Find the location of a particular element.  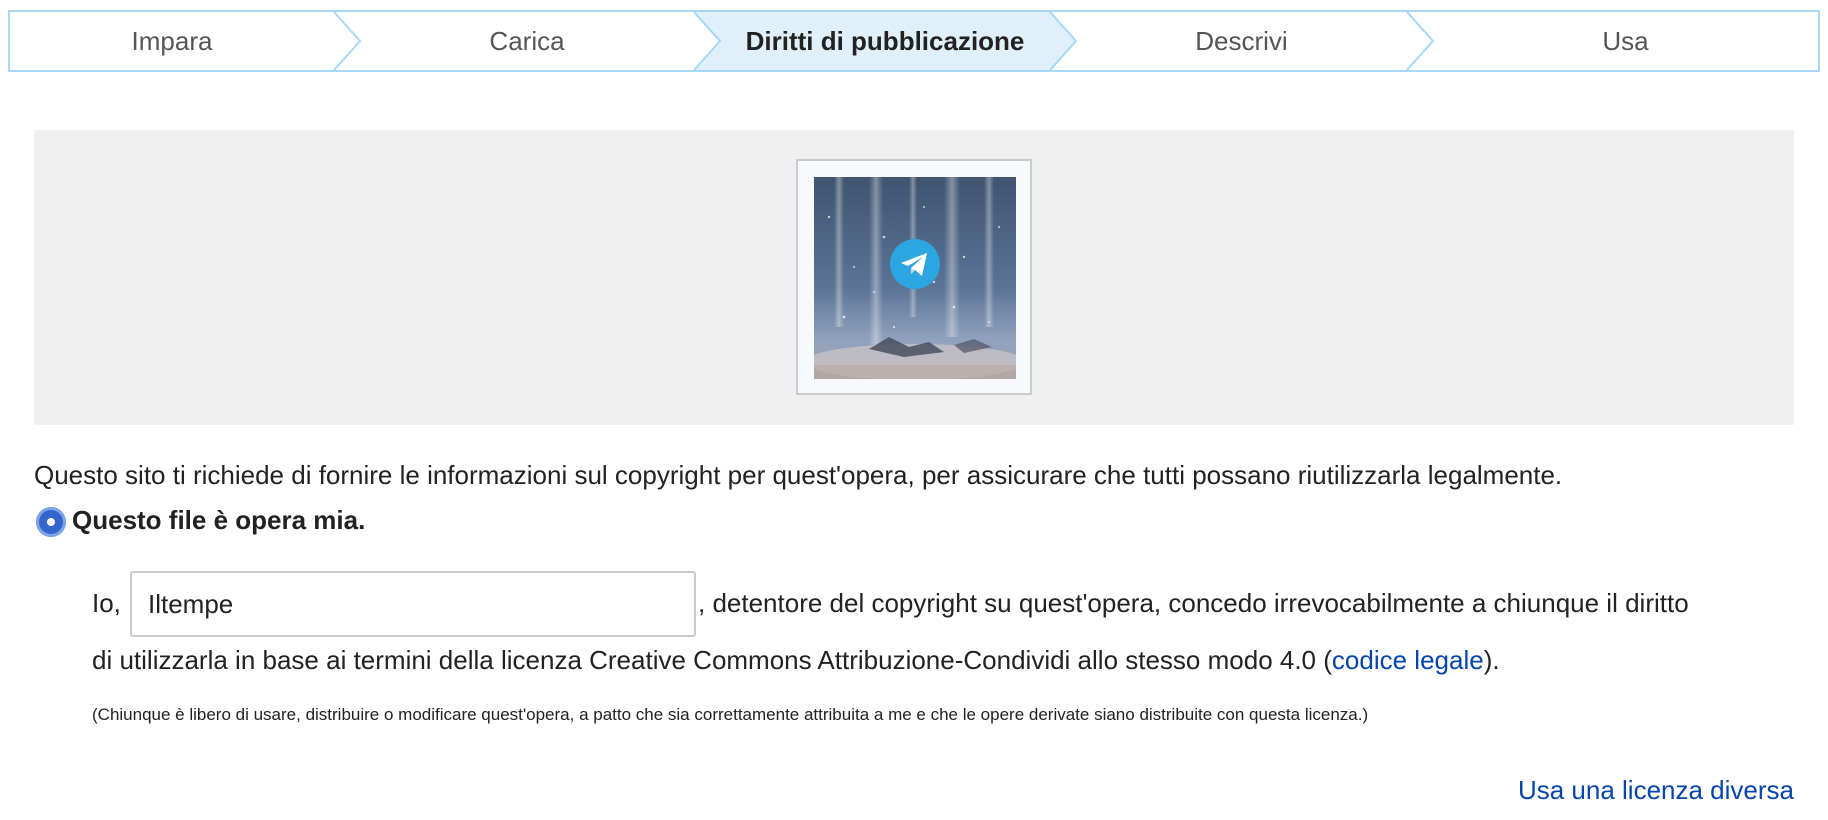

step-descrivi: Descrivi is located at coordinates (1241, 41).